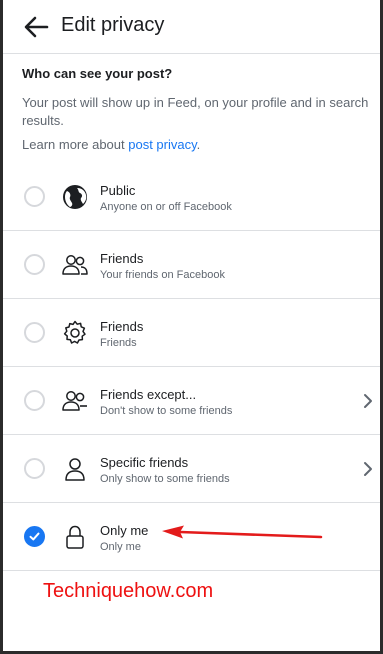 This screenshot has width=383, height=654. What do you see at coordinates (118, 190) in the screenshot?
I see `option-label: Public` at bounding box center [118, 190].